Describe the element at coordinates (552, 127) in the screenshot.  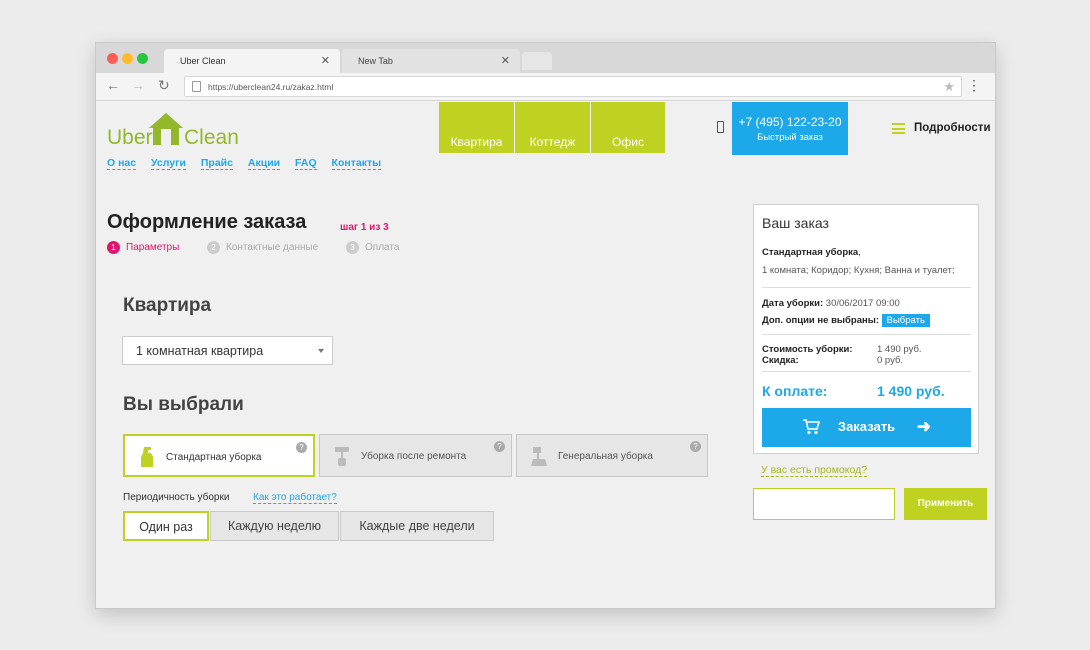
I see `menu-cottage: Коттедж` at that location.